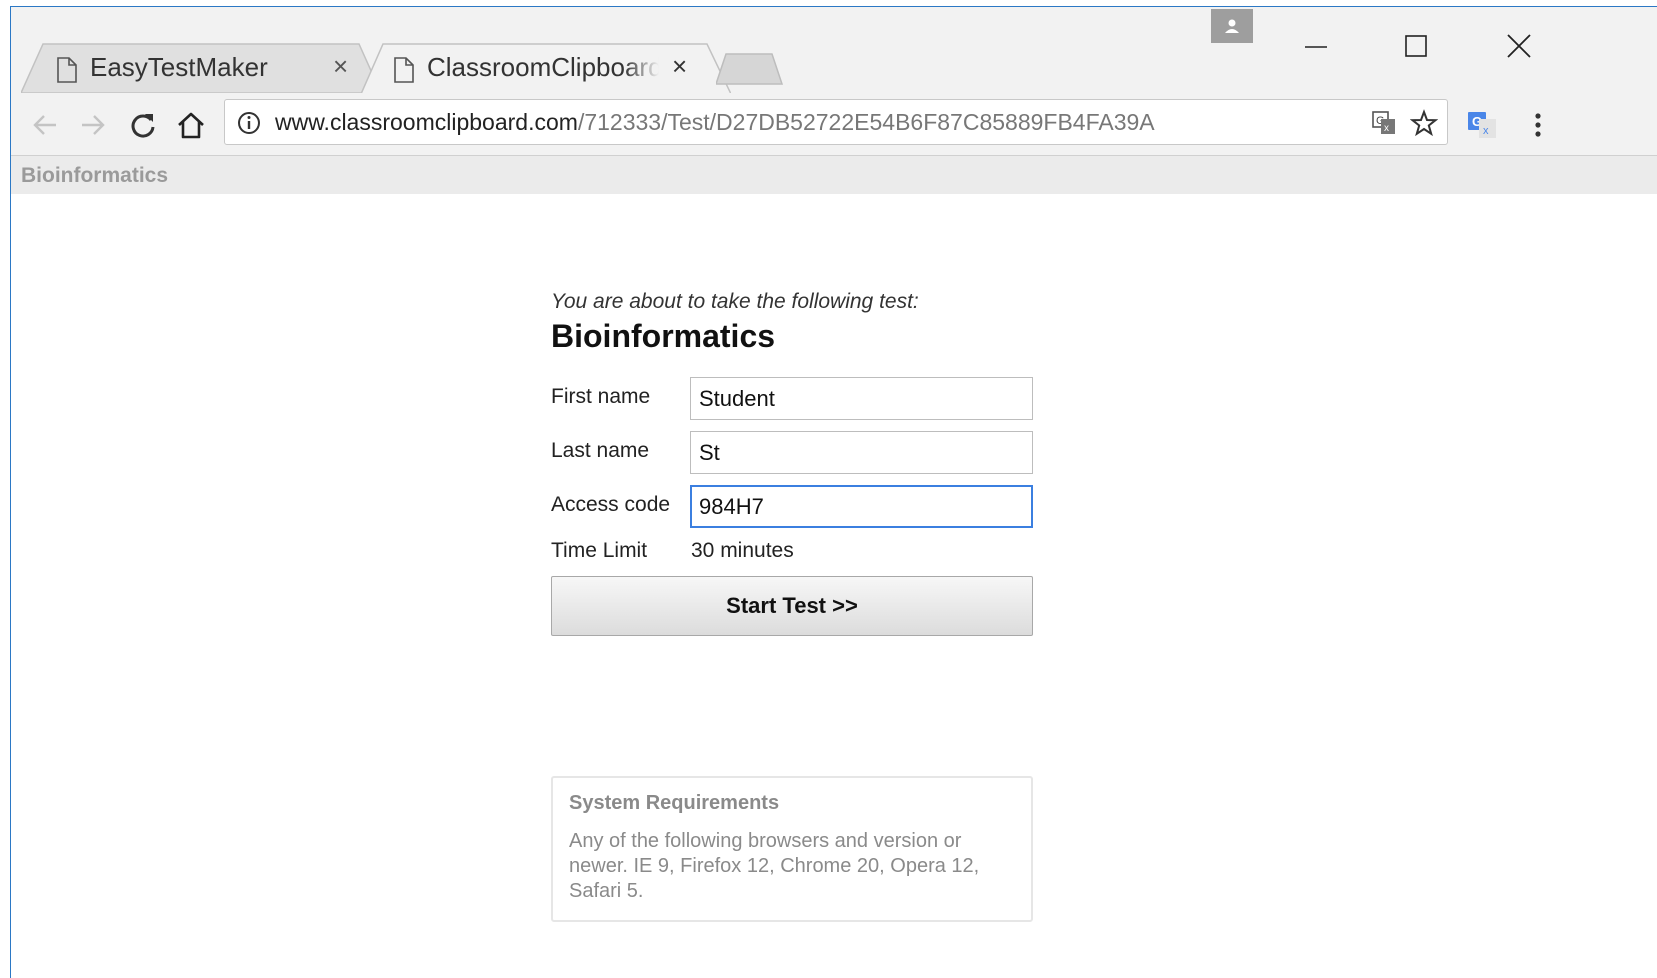 The height and width of the screenshot is (978, 1657). What do you see at coordinates (861, 398) in the screenshot?
I see `first-name-field: Student` at bounding box center [861, 398].